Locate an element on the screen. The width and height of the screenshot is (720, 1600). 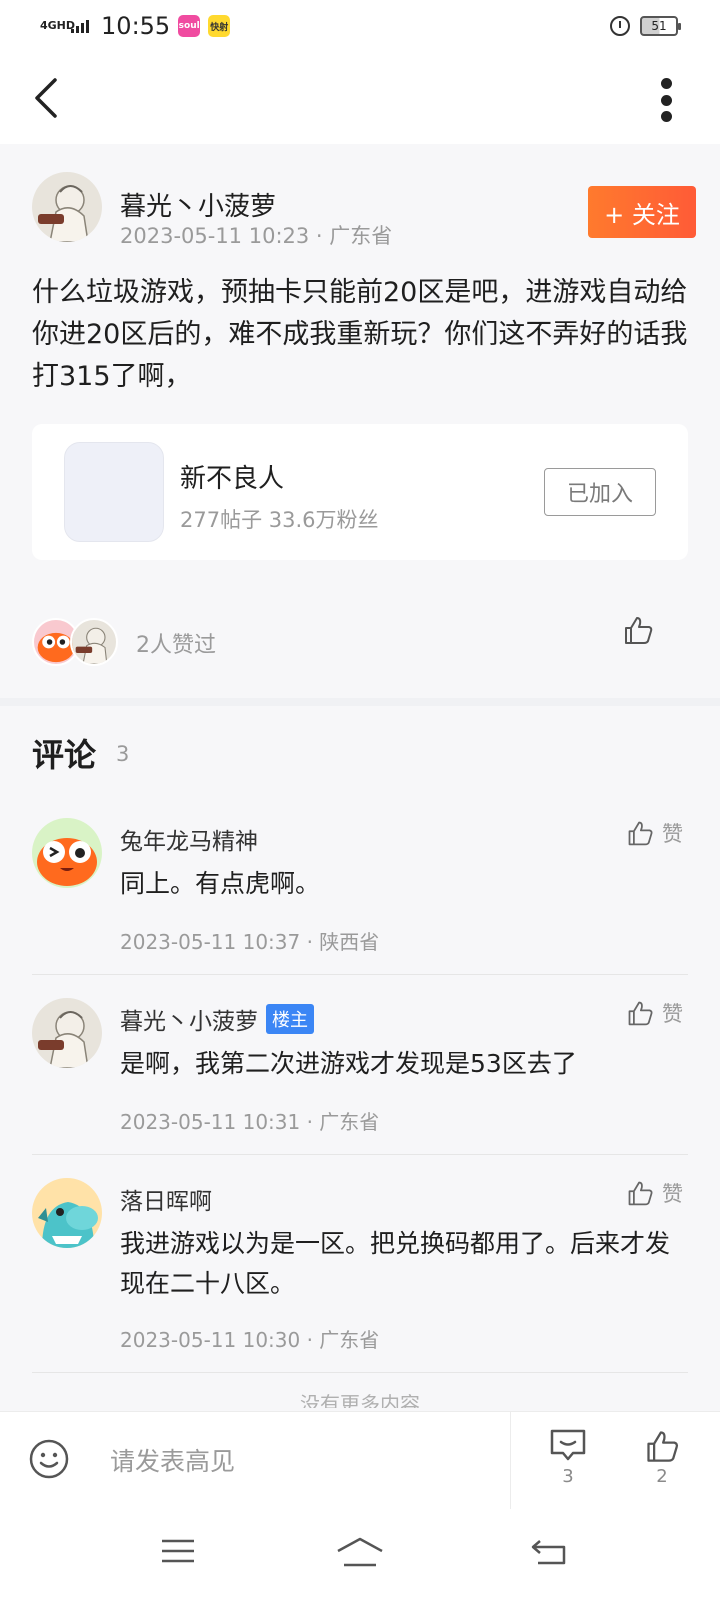
clock: 10:55 is located at coordinates (136, 26).